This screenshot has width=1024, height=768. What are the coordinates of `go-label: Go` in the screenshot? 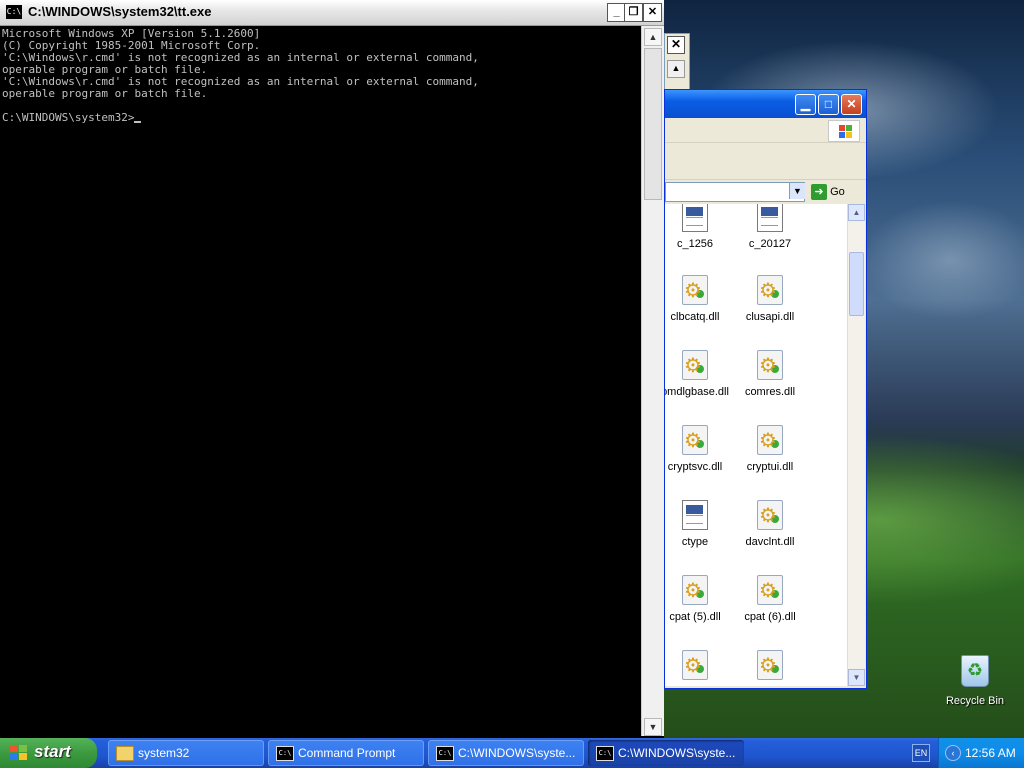 It's located at (837, 192).